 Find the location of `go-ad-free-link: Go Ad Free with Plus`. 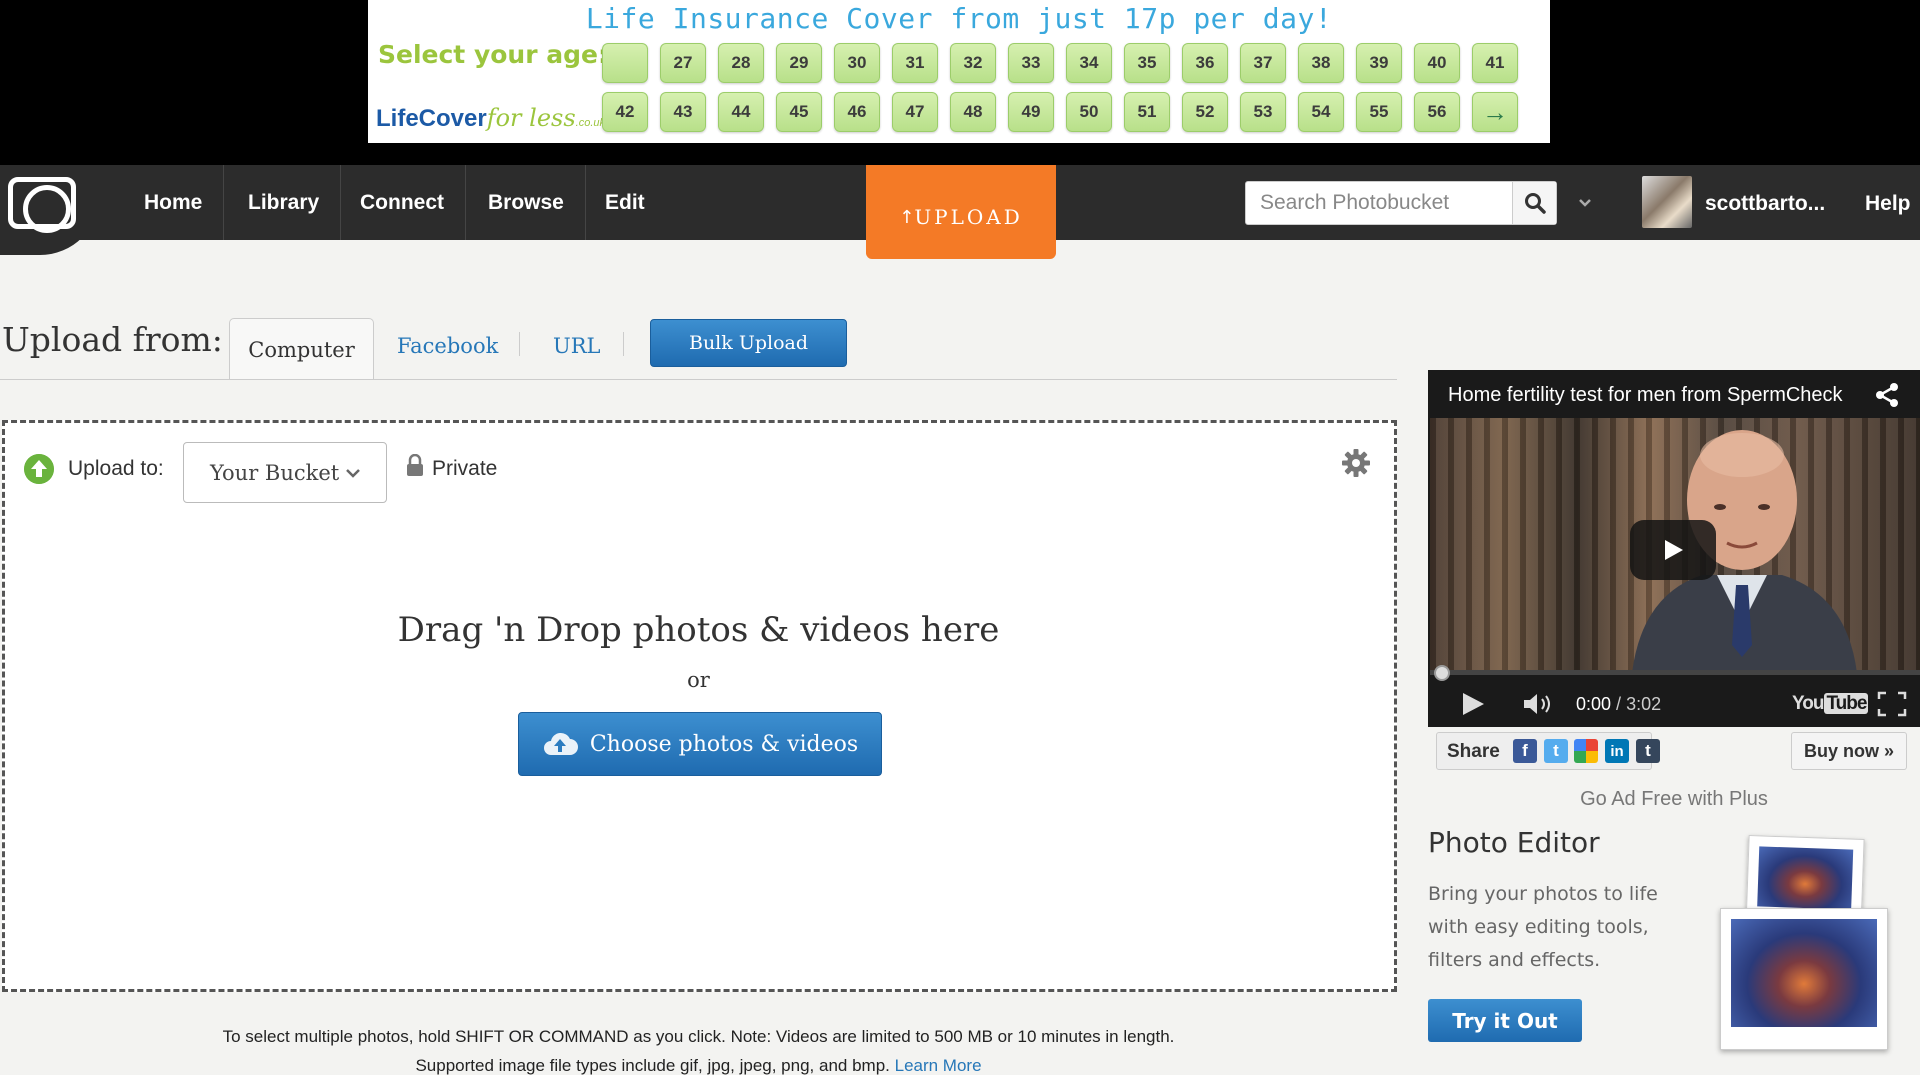

go-ad-free-link: Go Ad Free with Plus is located at coordinates (1674, 799).